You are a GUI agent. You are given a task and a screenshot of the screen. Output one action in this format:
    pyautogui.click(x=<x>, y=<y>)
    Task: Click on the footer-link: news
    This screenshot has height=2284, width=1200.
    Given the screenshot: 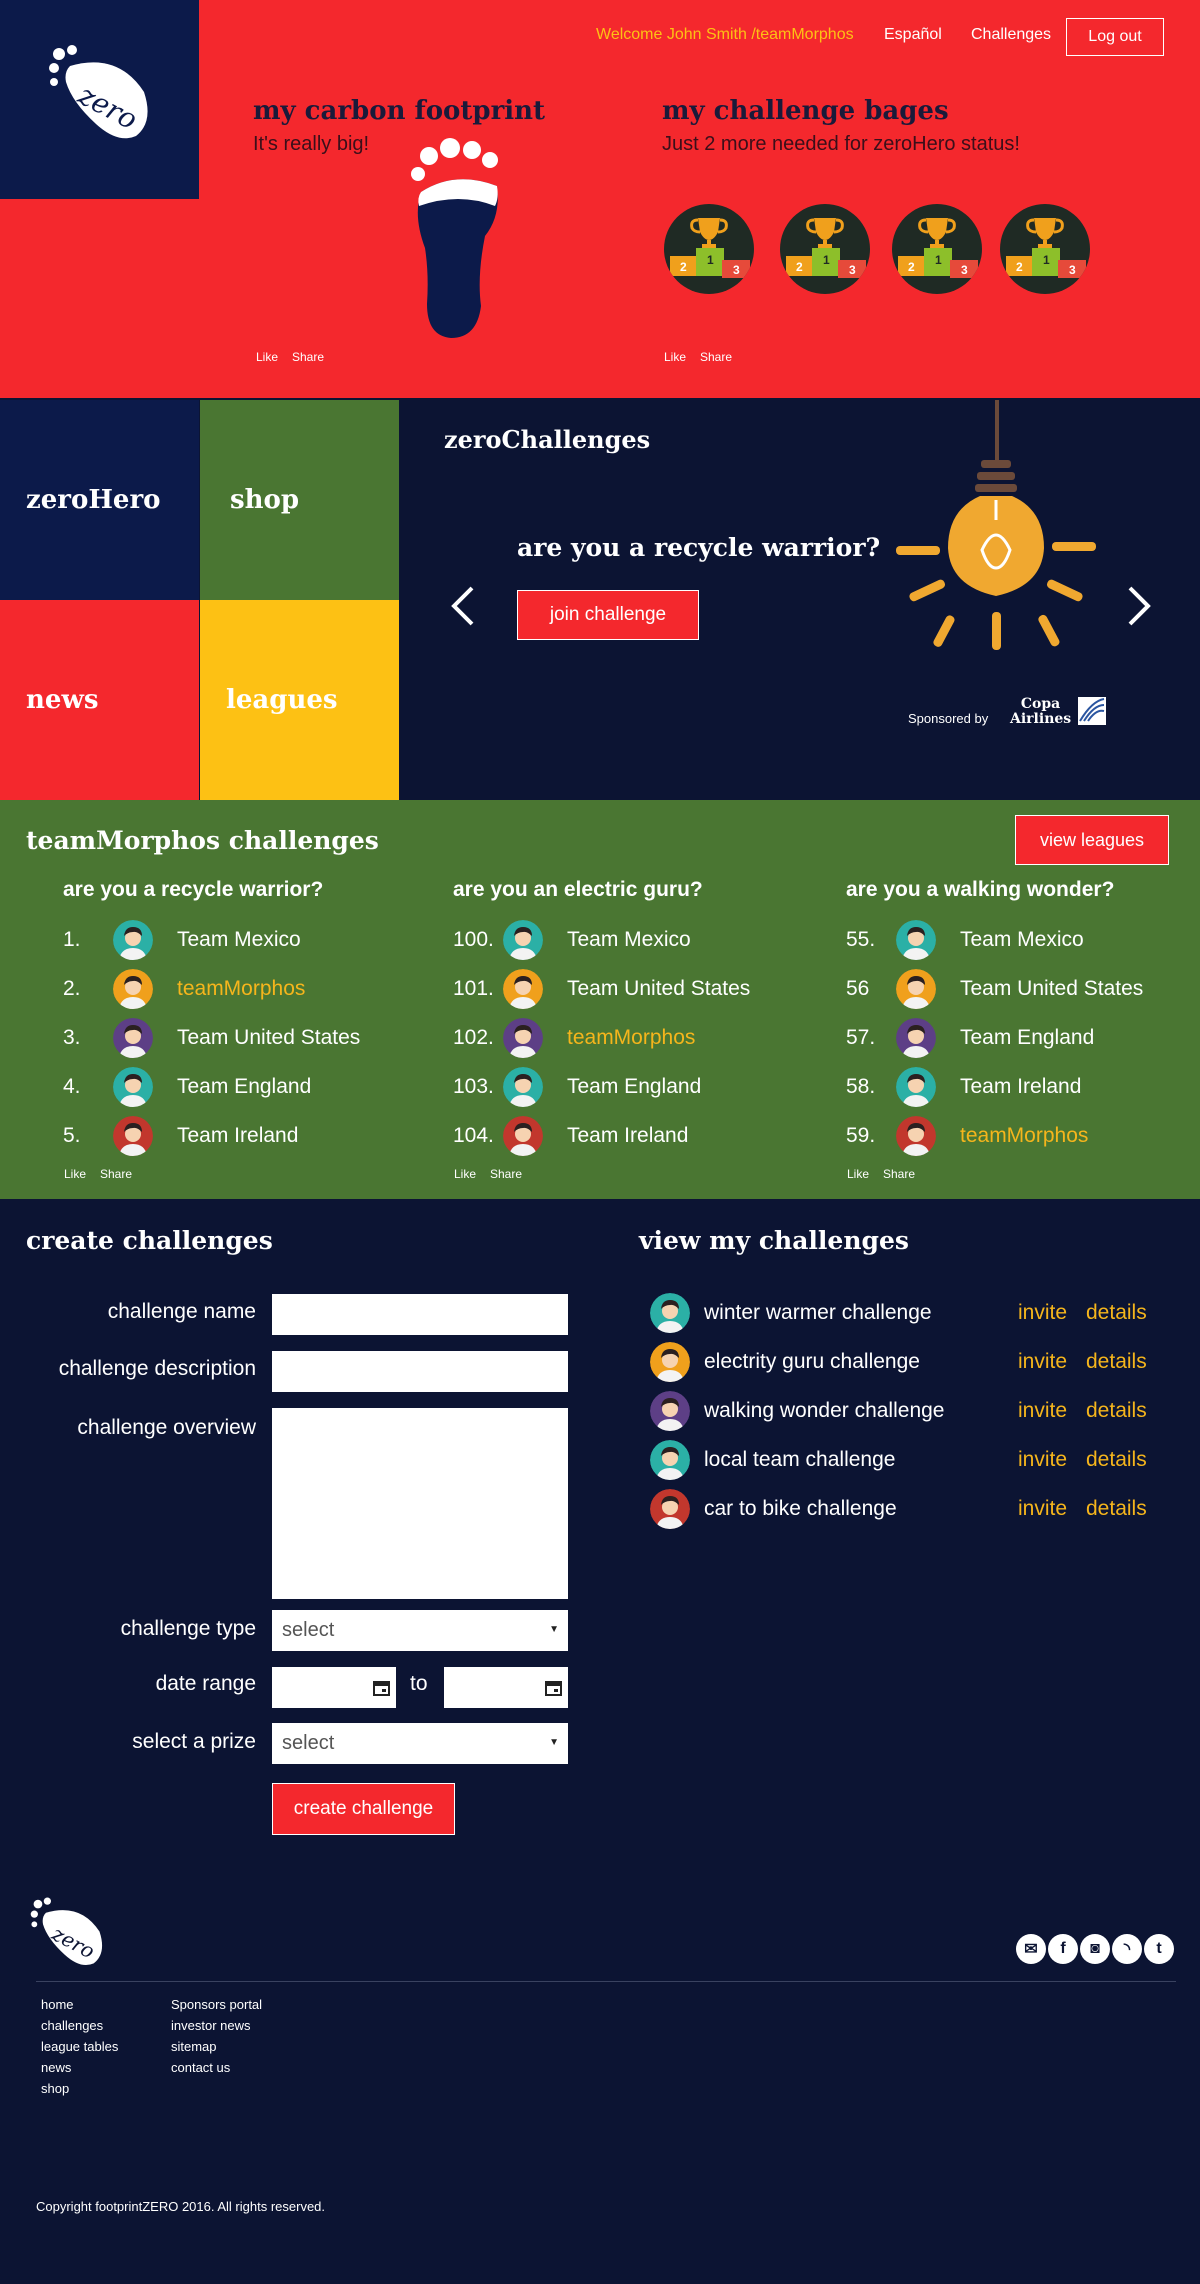 What is the action you would take?
    pyautogui.click(x=56, y=2067)
    